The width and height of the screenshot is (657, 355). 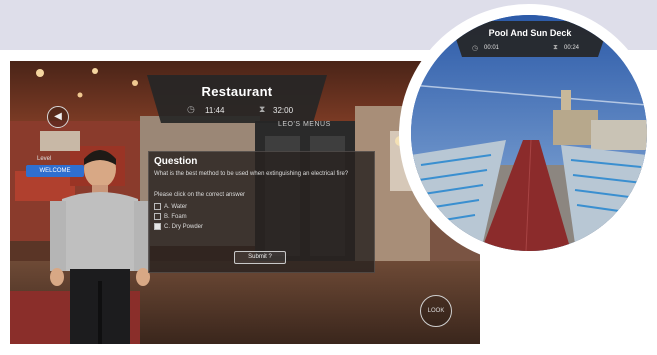 I want to click on inset-location-title: Pool And Sun Deck, so click(x=530, y=33).